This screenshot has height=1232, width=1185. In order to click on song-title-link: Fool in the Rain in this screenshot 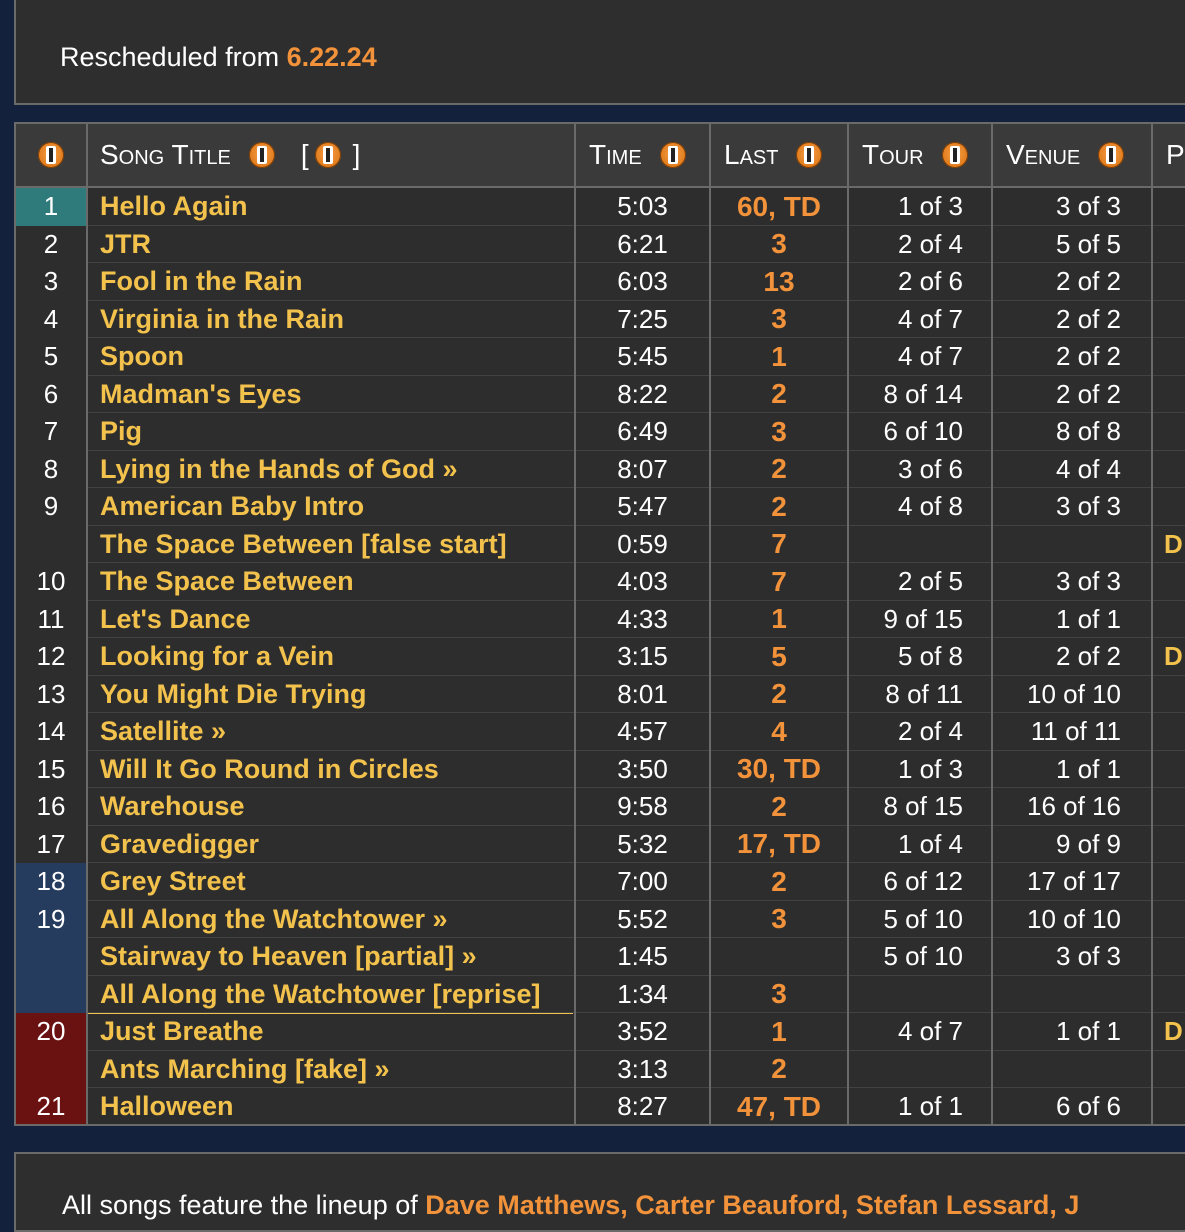, I will do `click(201, 282)`.